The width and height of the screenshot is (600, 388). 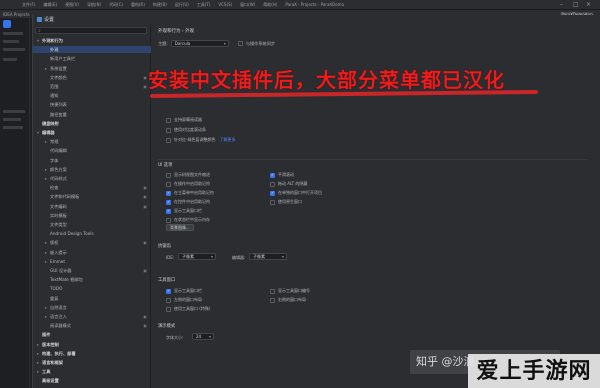 What do you see at coordinates (92, 334) in the screenshot?
I see `sidebar-item: 插件` at bounding box center [92, 334].